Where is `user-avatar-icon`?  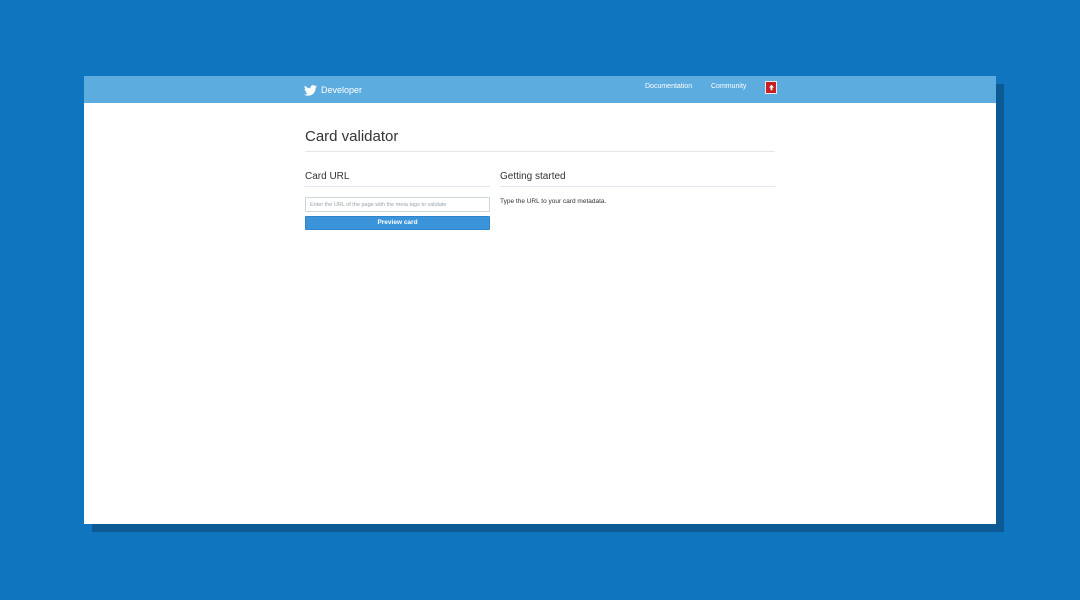 user-avatar-icon is located at coordinates (771, 87).